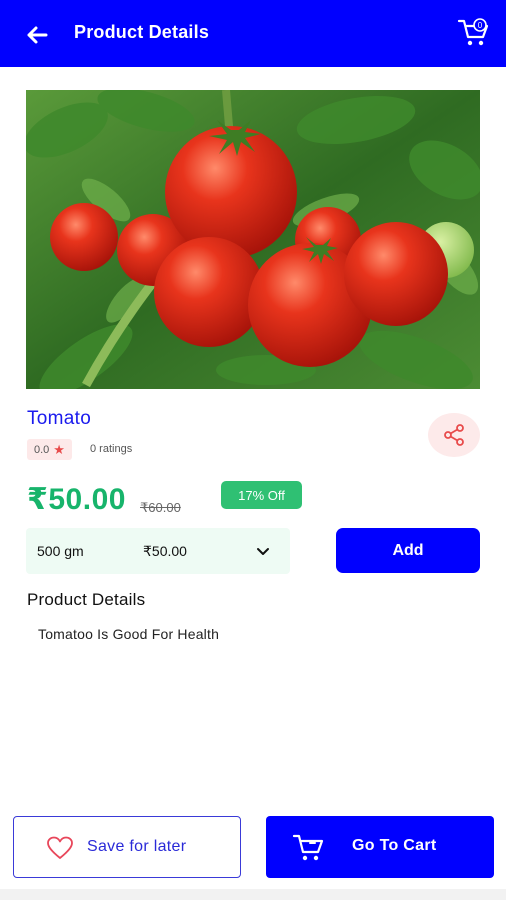  Describe the element at coordinates (474, 33) in the screenshot. I see `cart-icon: 0` at that location.